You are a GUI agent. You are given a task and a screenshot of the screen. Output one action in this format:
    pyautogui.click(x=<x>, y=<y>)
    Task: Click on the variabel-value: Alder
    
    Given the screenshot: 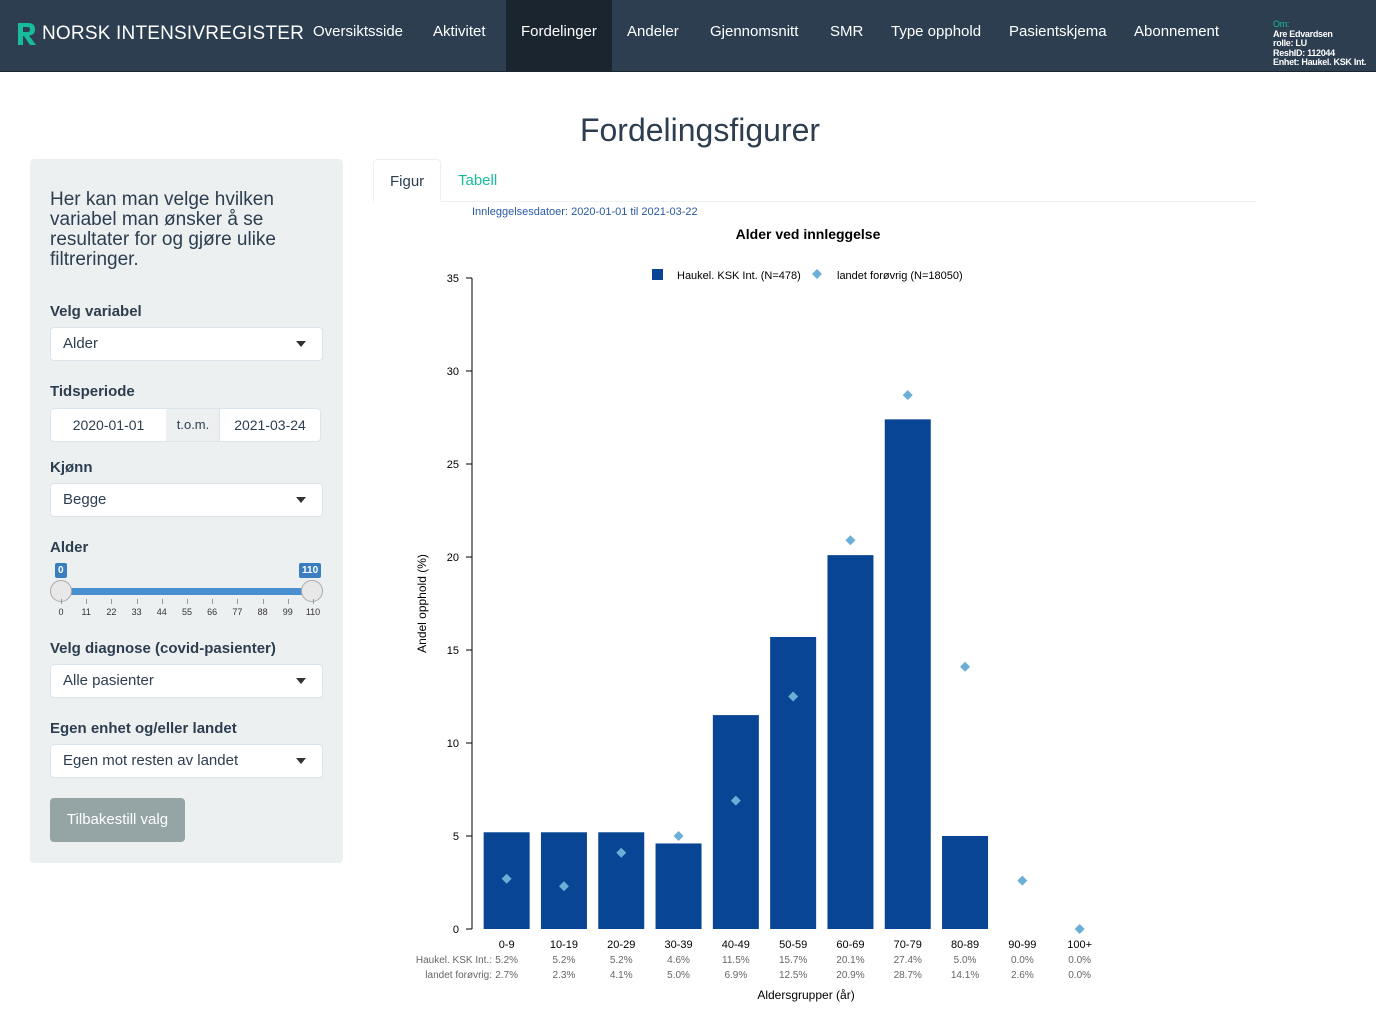 What is the action you would take?
    pyautogui.click(x=81, y=343)
    